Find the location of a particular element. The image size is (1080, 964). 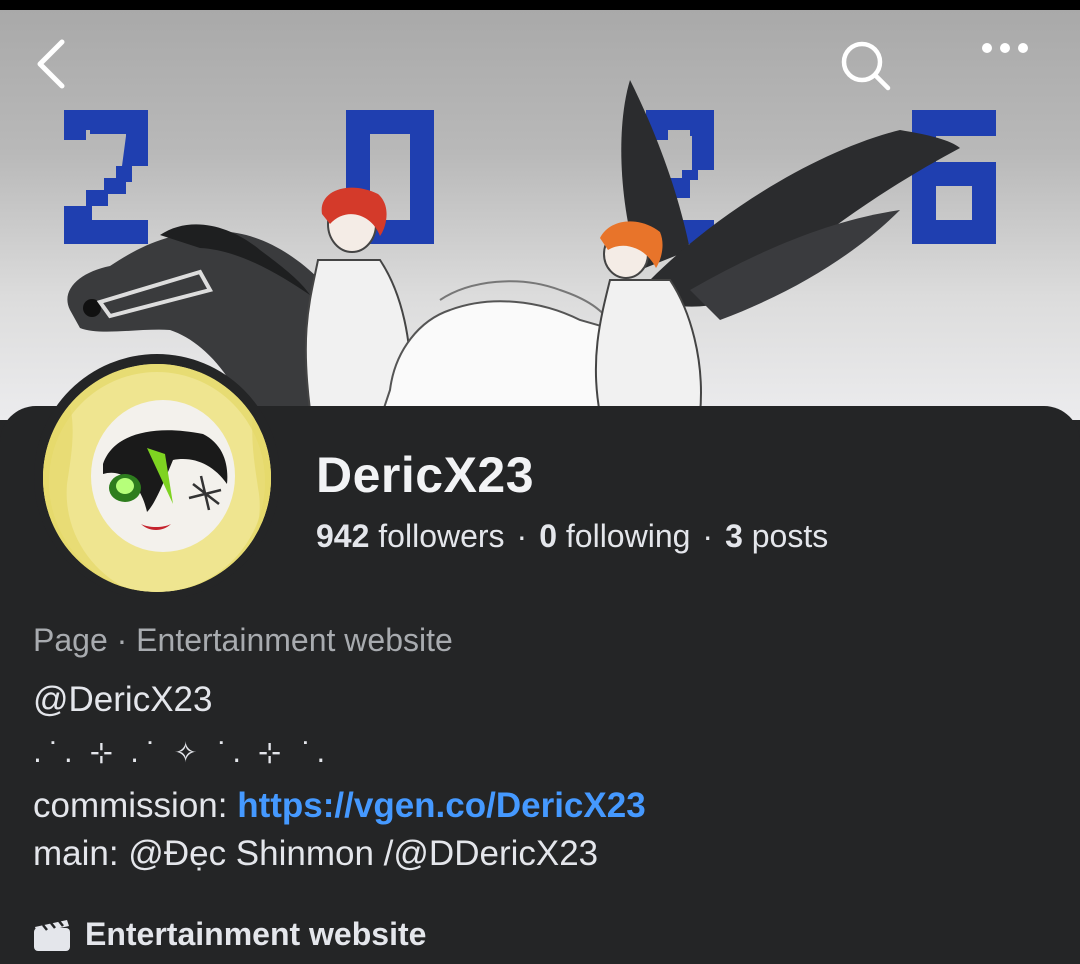

following-stat: 0 following is located at coordinates (614, 536).